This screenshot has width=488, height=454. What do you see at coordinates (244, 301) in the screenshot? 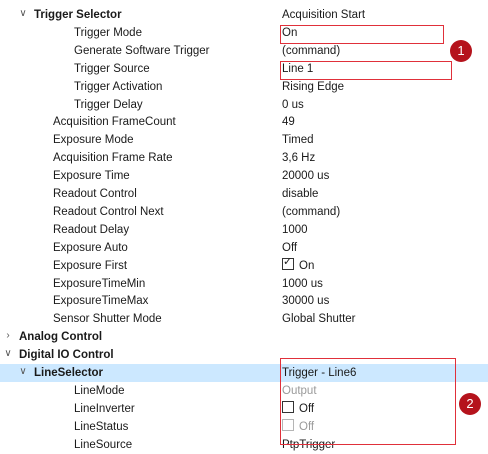
I see `tree-row: ExposureTimeMax 30000 us` at bounding box center [244, 301].